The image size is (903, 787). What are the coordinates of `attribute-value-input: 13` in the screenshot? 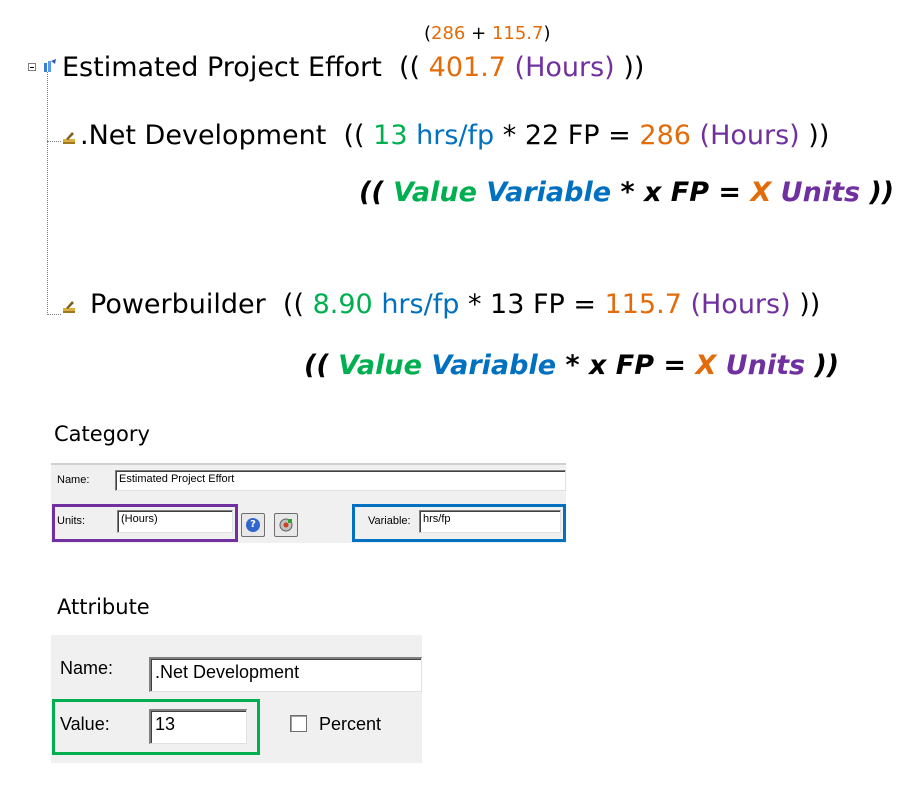 It's located at (198, 726).